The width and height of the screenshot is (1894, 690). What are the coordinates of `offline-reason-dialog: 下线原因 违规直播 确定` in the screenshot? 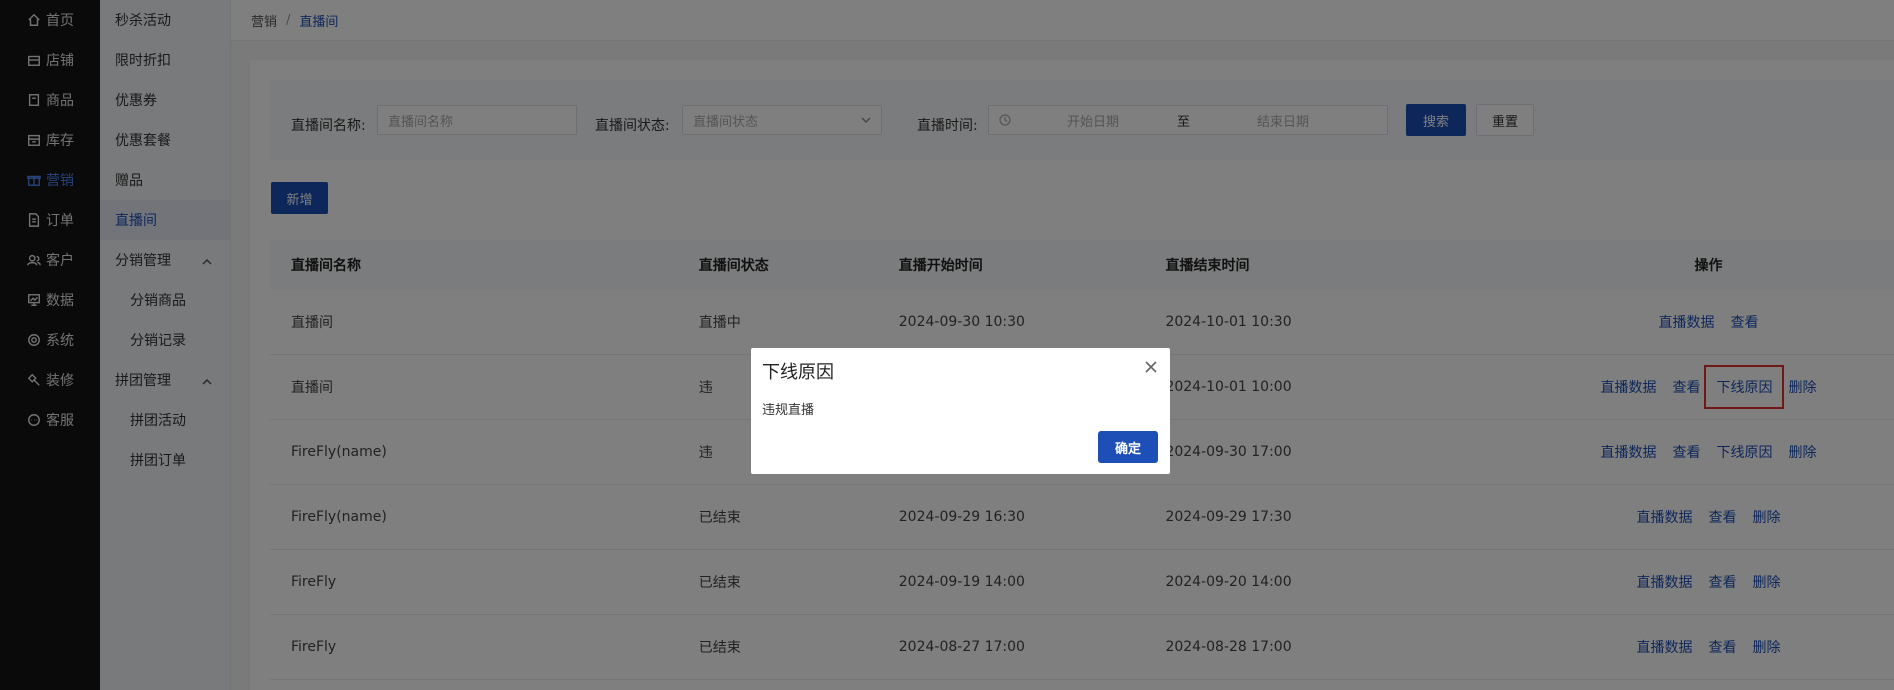 It's located at (960, 411).